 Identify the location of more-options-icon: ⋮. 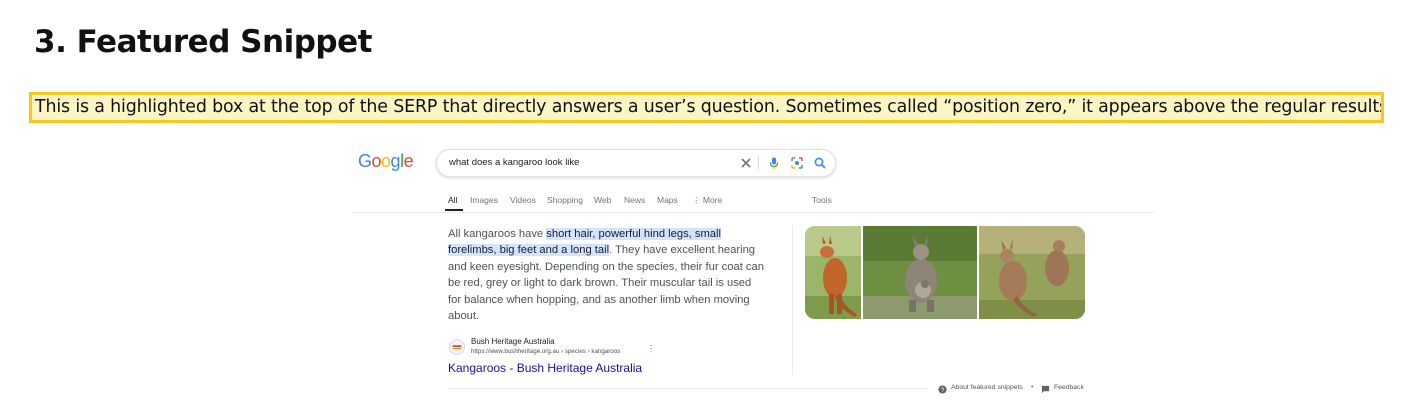
(651, 349).